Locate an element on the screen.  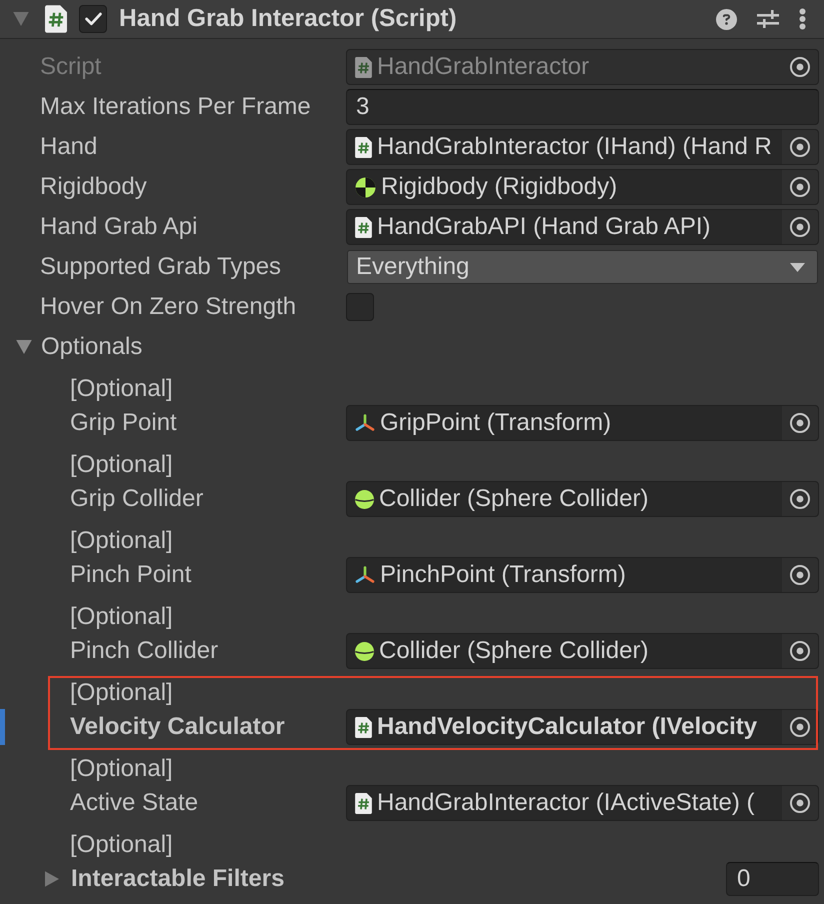
sliders-icon is located at coordinates (768, 19).